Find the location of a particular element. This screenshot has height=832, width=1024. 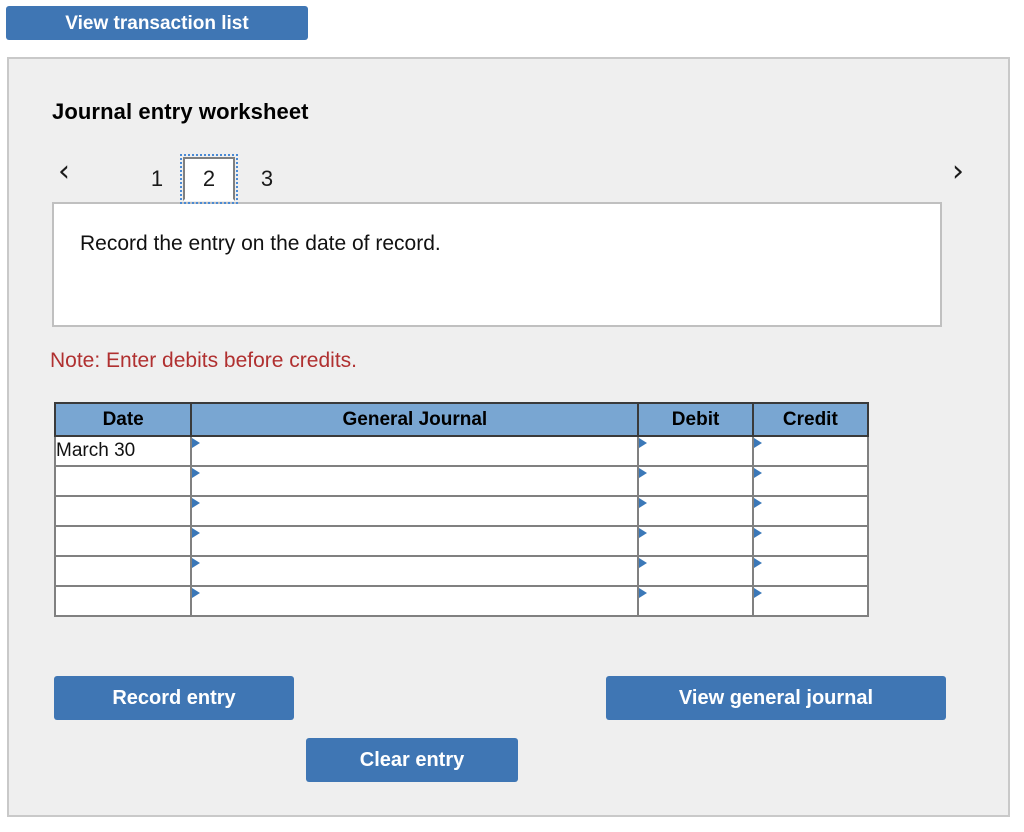

chevron-right-icon: › is located at coordinates (958, 172).